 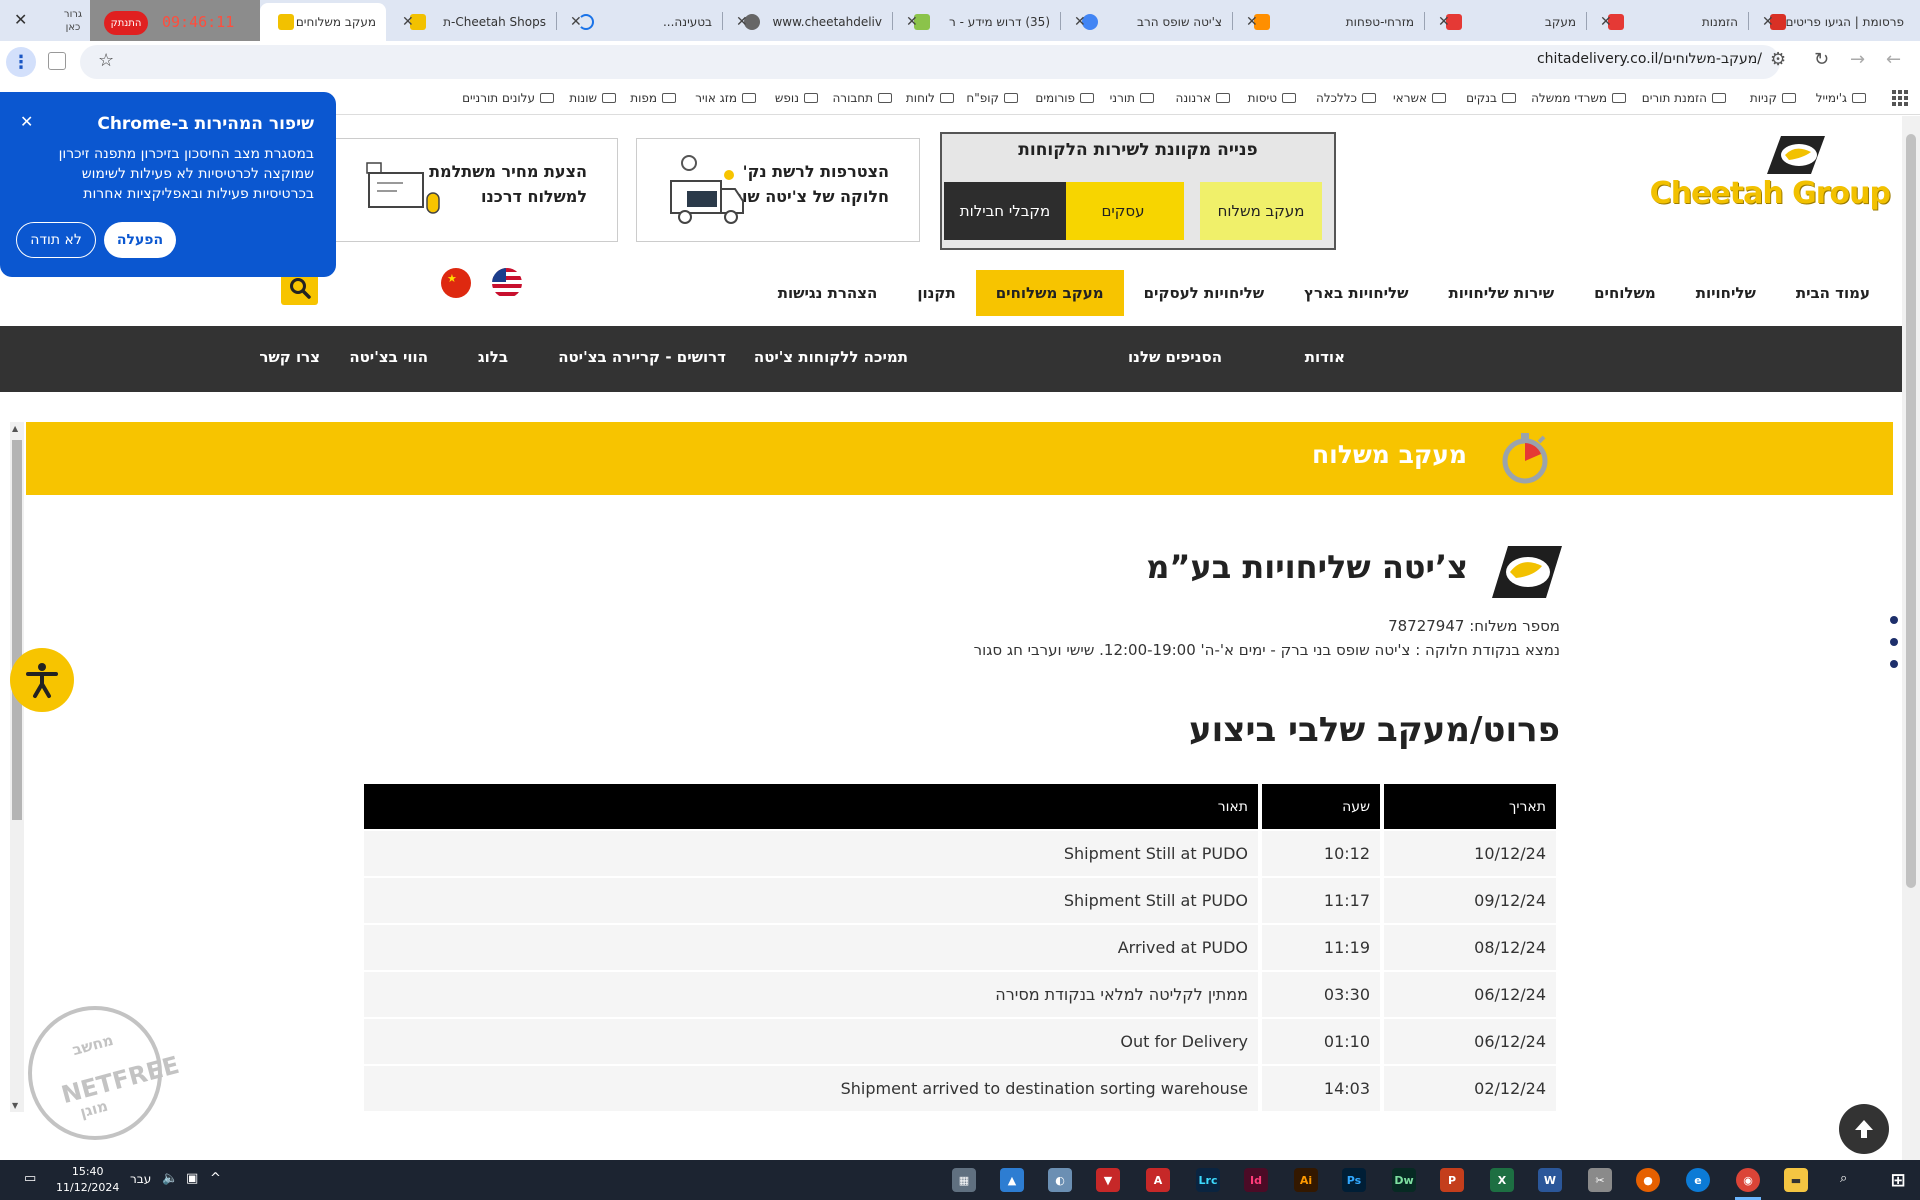 I want to click on bookmark-star-icon: ☆, so click(x=106, y=60).